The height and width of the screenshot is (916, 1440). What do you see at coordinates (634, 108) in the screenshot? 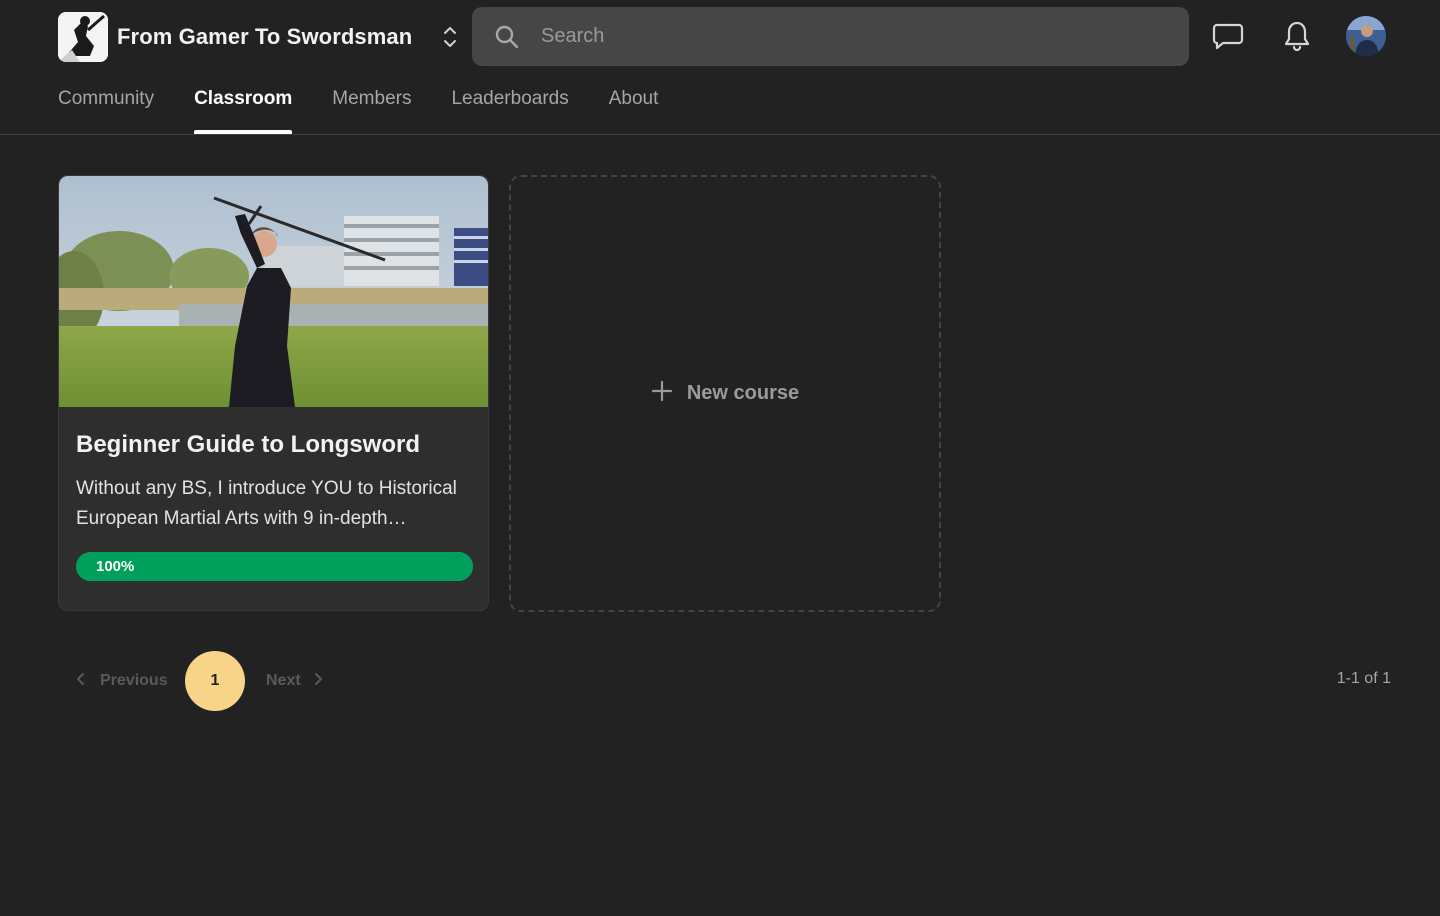
I see `tab-about: About` at bounding box center [634, 108].